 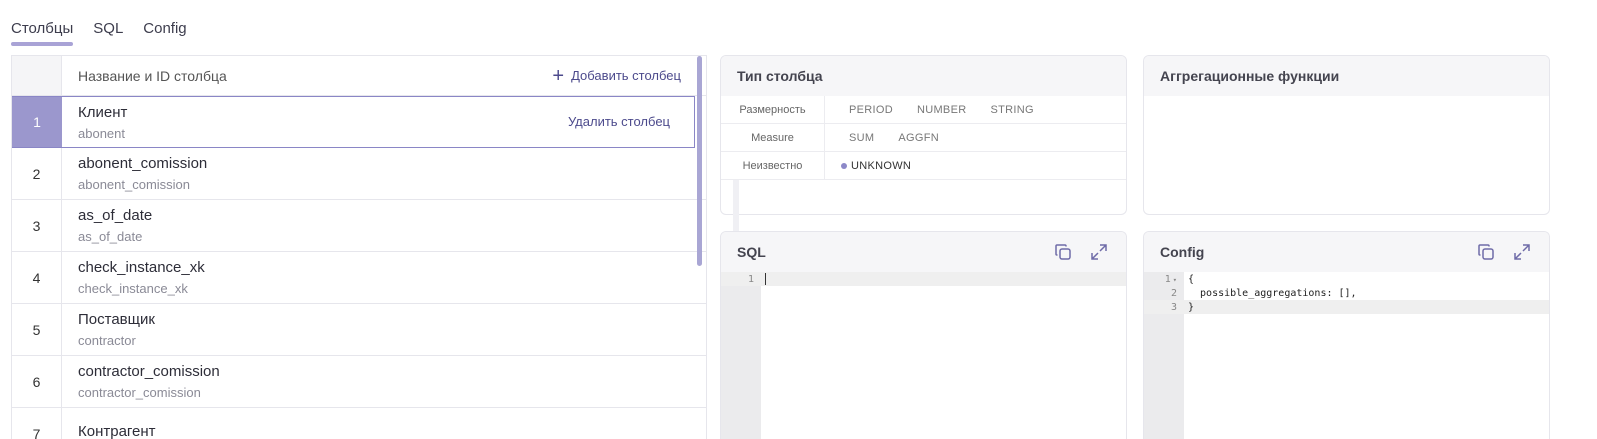 I want to click on column-name: Контрагент, so click(x=117, y=430).